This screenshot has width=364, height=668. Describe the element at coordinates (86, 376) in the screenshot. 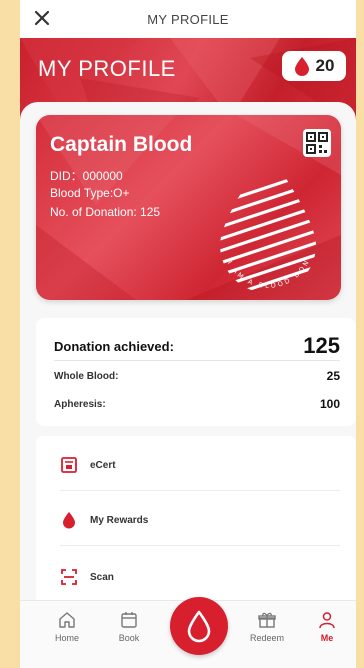

I see `whole-blood-label: Whole Blood:` at that location.